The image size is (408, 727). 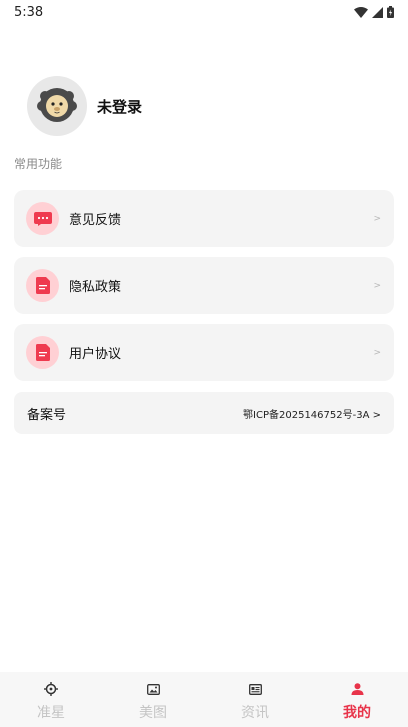 I want to click on tab-label: 我的, so click(x=357, y=713).